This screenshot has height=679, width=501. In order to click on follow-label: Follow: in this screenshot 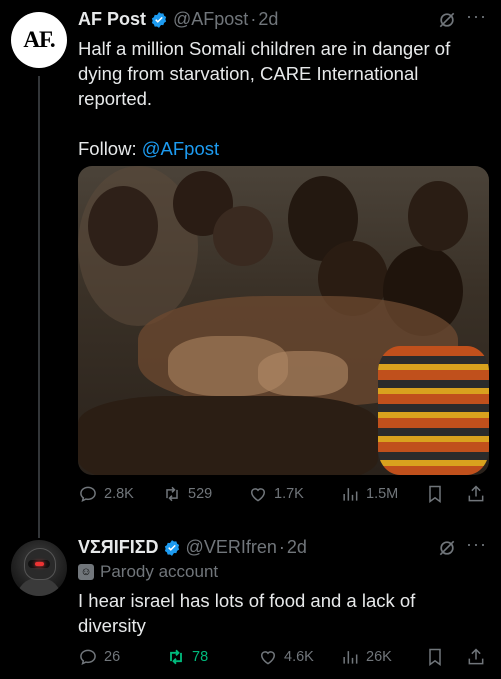, I will do `click(110, 148)`.